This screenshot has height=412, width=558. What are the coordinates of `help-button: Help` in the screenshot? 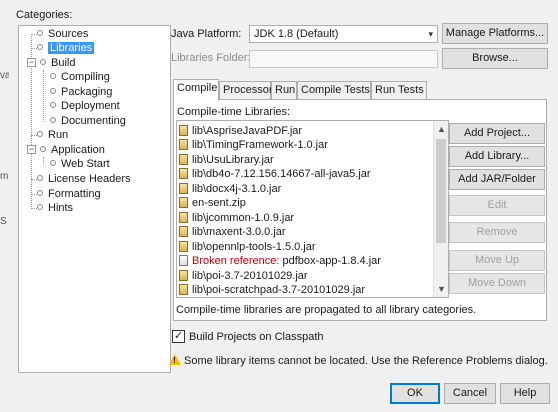 It's located at (525, 393).